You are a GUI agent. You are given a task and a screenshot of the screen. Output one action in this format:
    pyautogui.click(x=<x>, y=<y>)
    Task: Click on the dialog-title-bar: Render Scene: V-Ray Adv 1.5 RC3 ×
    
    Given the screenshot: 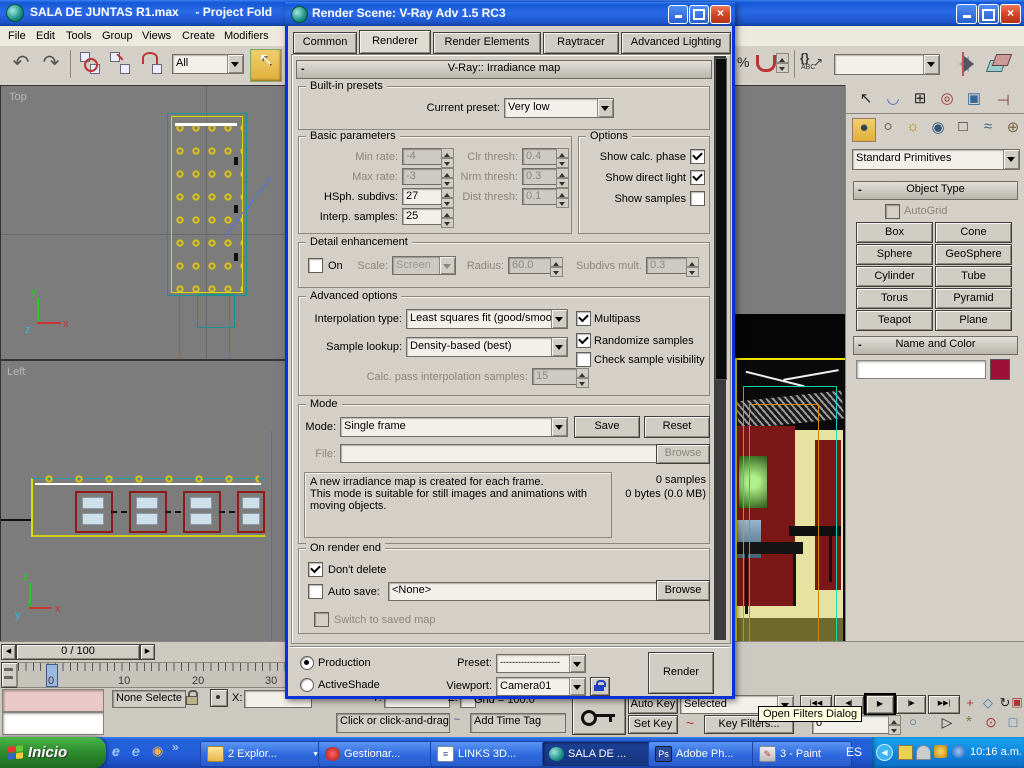 What is the action you would take?
    pyautogui.click(x=510, y=14)
    